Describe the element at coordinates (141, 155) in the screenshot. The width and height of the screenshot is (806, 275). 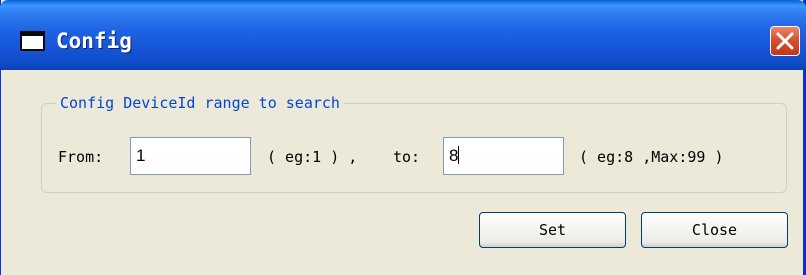
I see `from-input-value: 1` at that location.